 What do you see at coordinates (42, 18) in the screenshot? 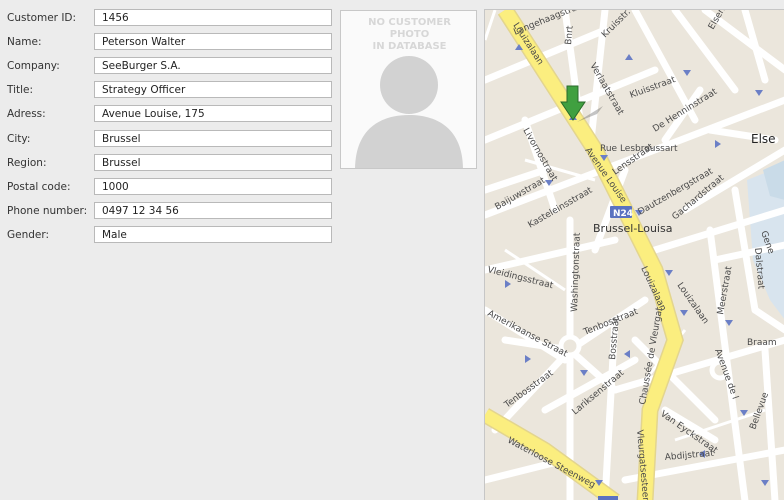
I see `field-label: Customer ID:` at bounding box center [42, 18].